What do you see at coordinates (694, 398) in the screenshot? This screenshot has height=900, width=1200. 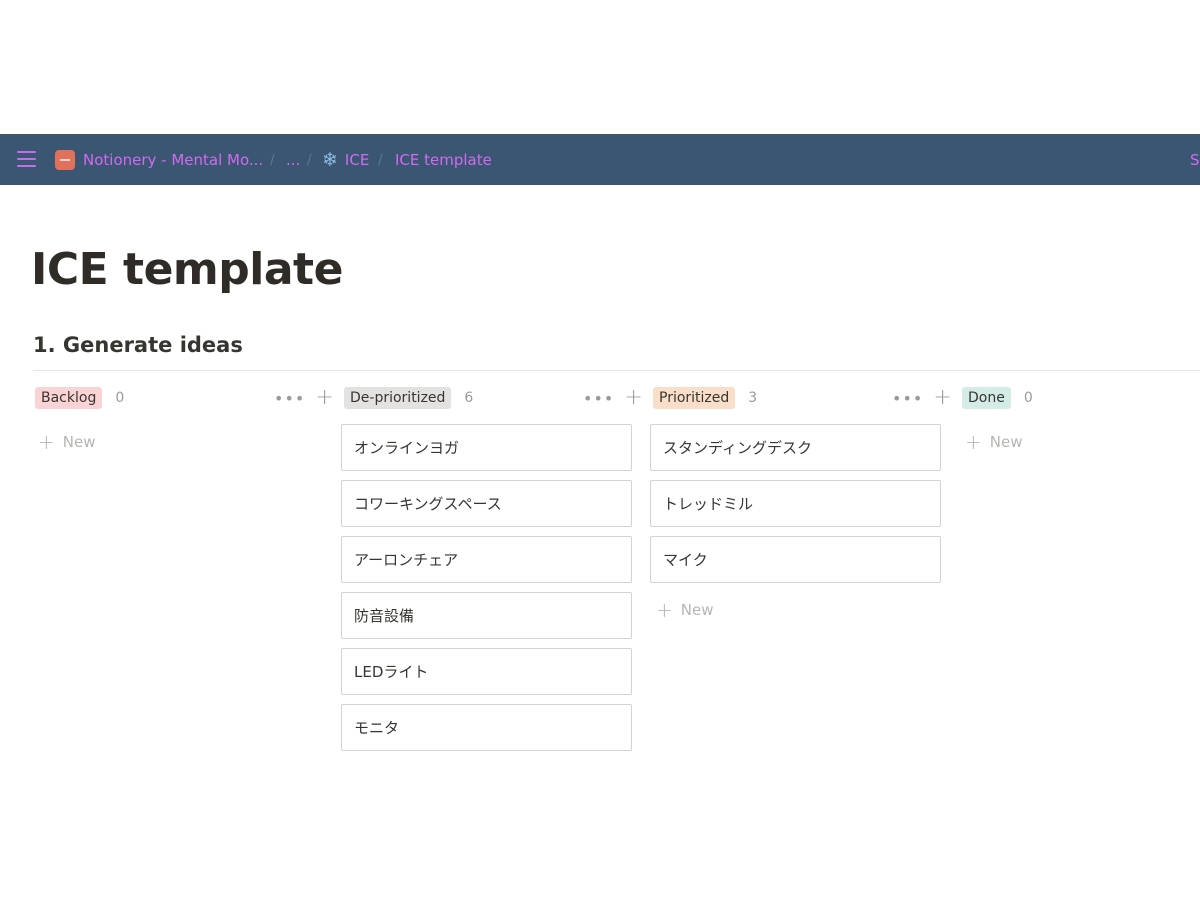 I see `column-tag-prioritized: Prioritized` at bounding box center [694, 398].